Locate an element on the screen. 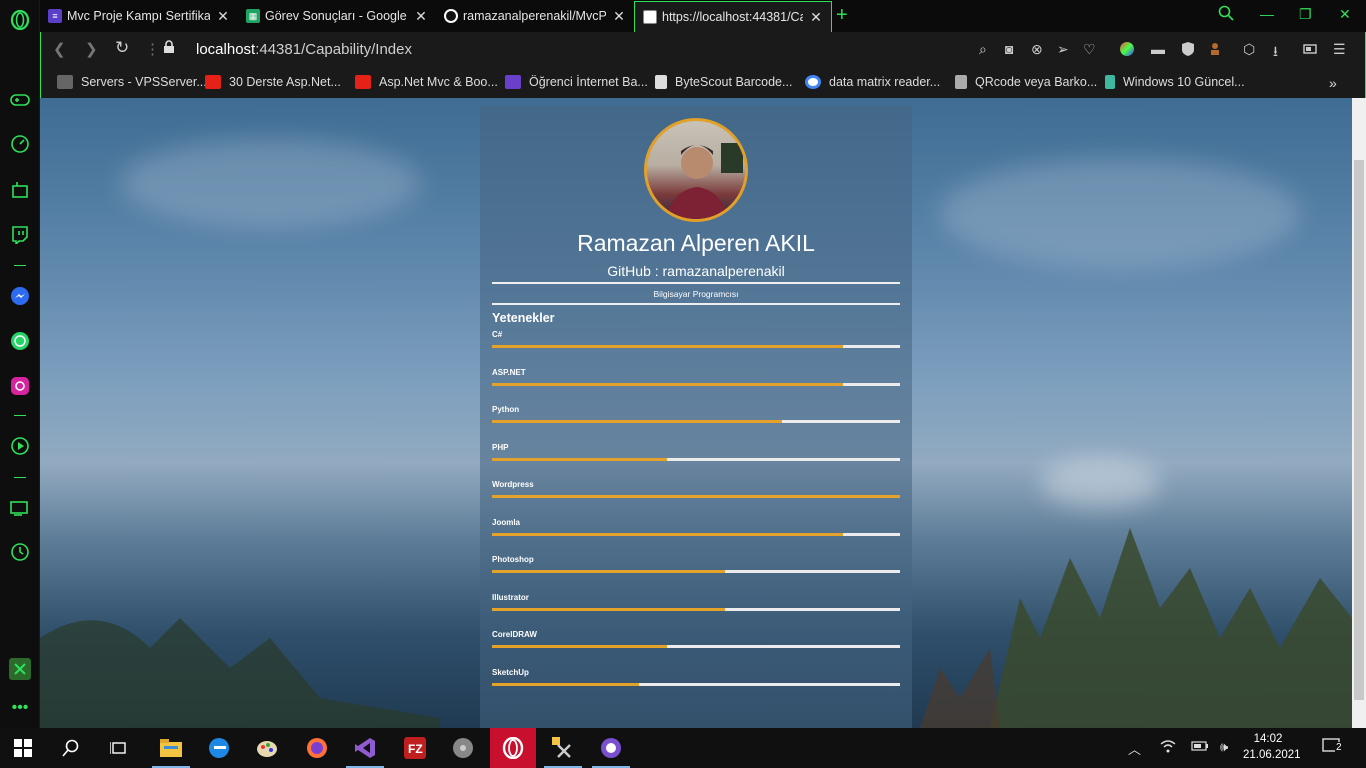 This screenshot has width=1366, height=768. tools-icon is located at coordinates (563, 748).